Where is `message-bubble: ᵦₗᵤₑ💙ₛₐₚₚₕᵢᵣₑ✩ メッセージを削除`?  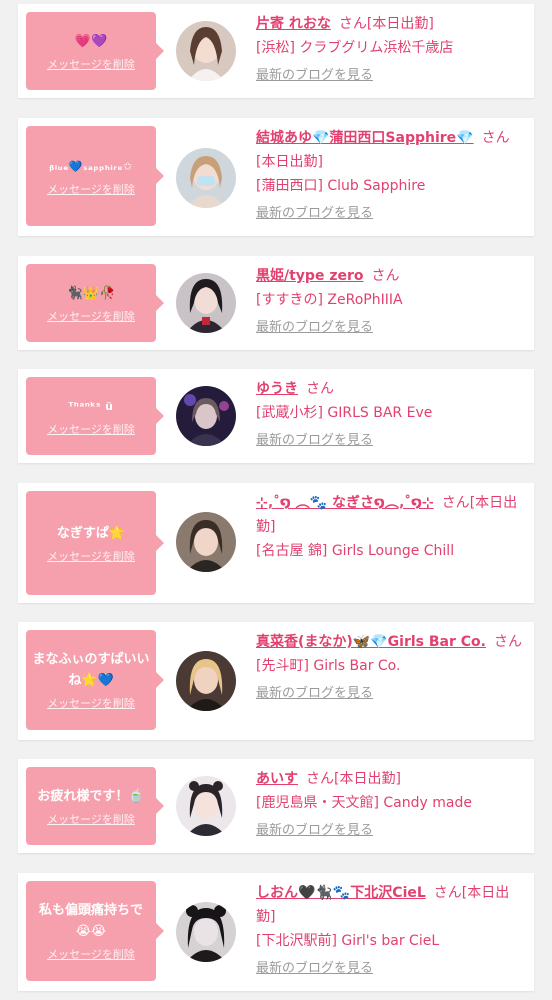 message-bubble: ᵦₗᵤₑ💙ₛₐₚₚₕᵢᵣₑ✩ メッセージを削除 is located at coordinates (95, 176).